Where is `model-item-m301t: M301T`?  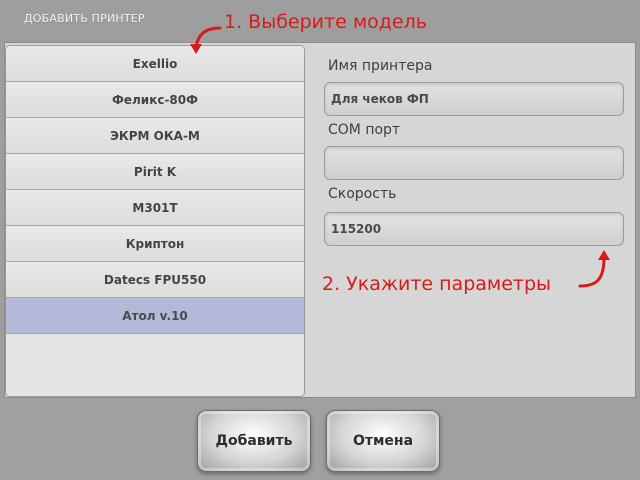 model-item-m301t: M301T is located at coordinates (155, 208).